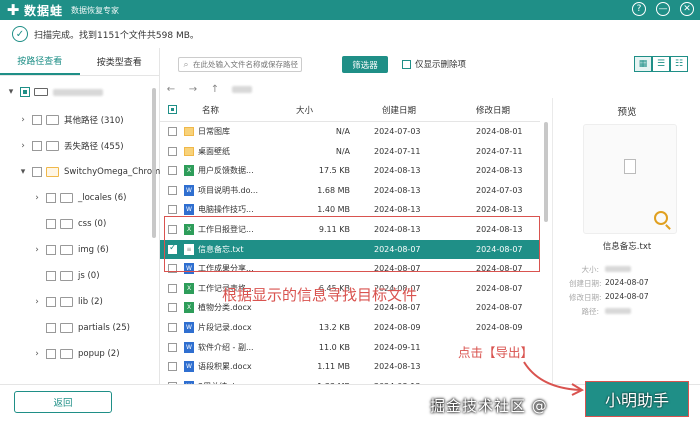  Describe the element at coordinates (333, 190) in the screenshot. I see `file-size: 1.68 MB` at that location.